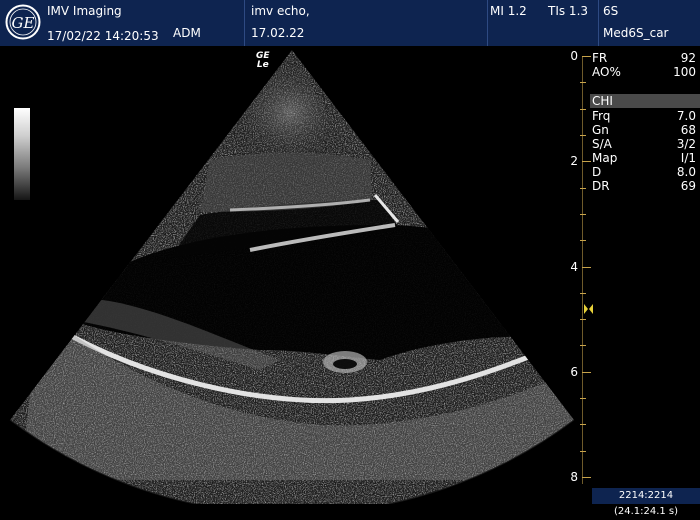 The width and height of the screenshot is (700, 520). Describe the element at coordinates (574, 372) in the screenshot. I see `depth-label: 6` at that location.